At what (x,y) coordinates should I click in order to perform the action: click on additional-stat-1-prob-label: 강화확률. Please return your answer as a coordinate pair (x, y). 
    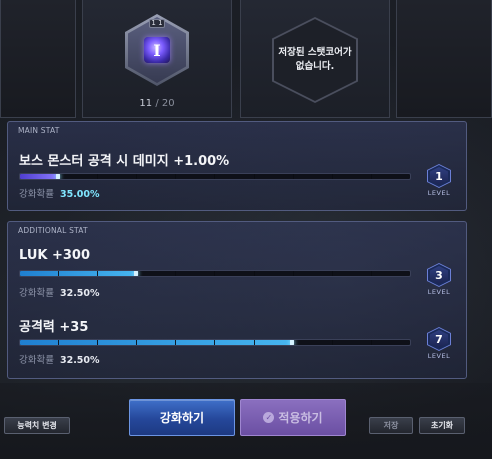
    Looking at the image, I should click on (36, 293).